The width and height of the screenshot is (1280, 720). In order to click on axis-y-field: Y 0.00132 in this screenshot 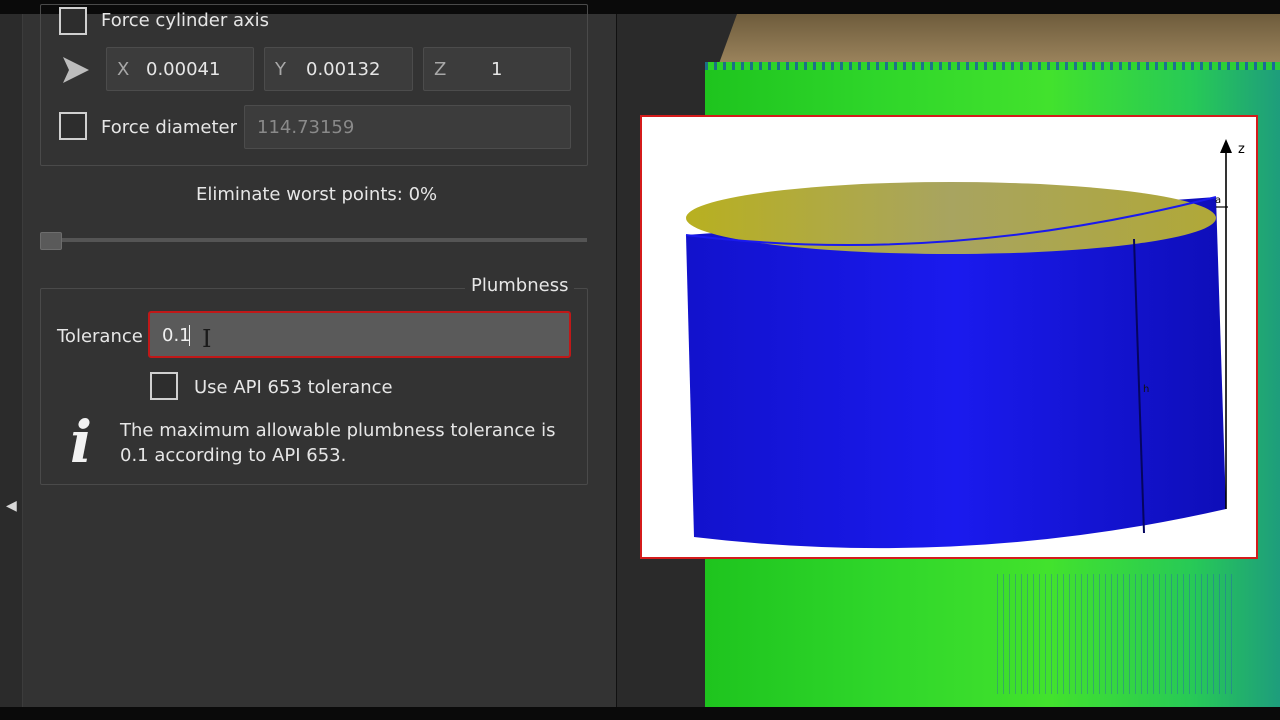, I will do `click(338, 69)`.